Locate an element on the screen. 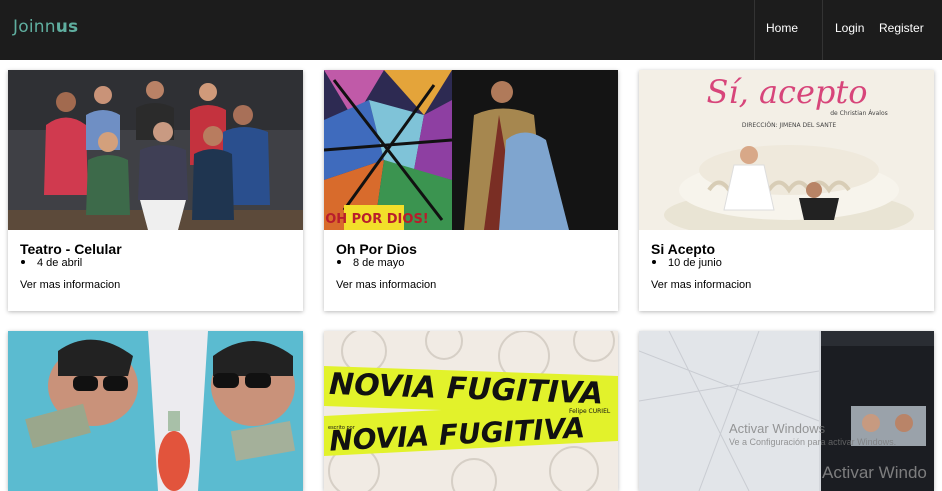 The height and width of the screenshot is (491, 942). activation-watermark-large: Activar Windo is located at coordinates (874, 472).